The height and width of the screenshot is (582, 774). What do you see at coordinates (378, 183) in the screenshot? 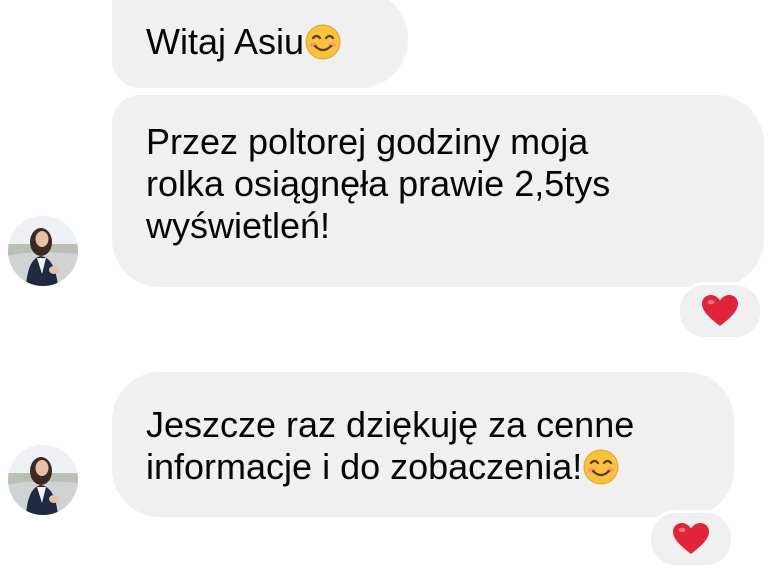
I see `message-text-line: rolka osiągnęła prawie 2,5tys` at bounding box center [378, 183].